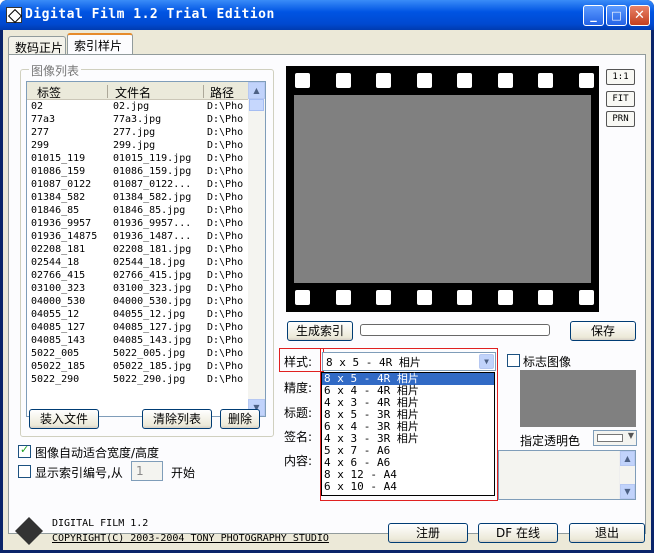  I want to click on style-select-value: 8 x 5 - 4R 相片, so click(373, 362).